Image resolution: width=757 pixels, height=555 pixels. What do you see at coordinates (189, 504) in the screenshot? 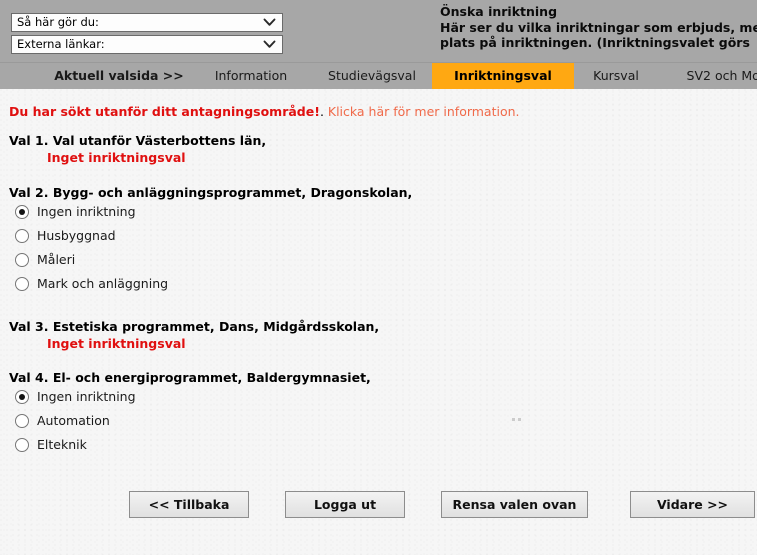
I see `back-button: << Tillbaka` at bounding box center [189, 504].